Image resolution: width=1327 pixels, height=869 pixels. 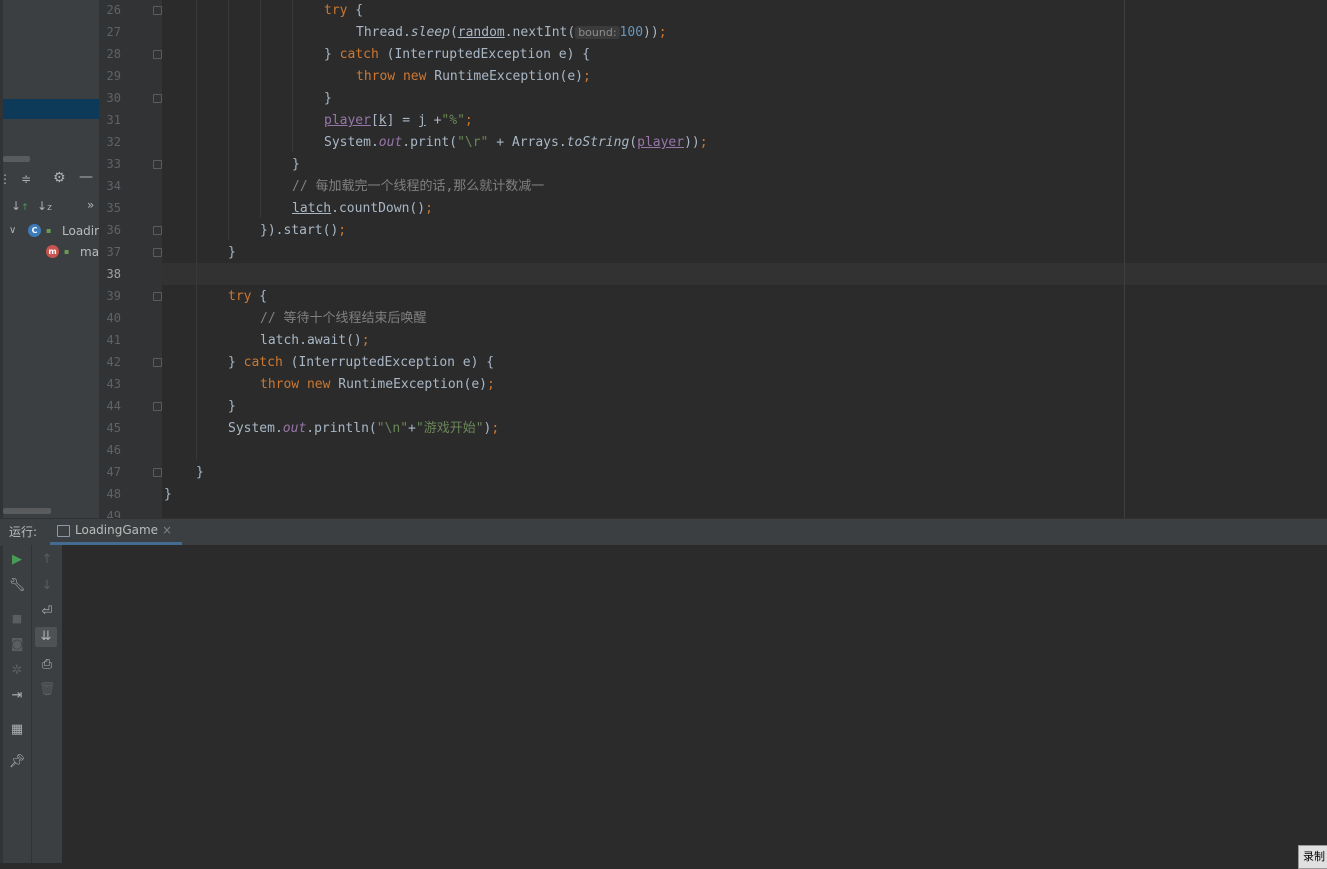 I want to click on line-number: 32, so click(x=113, y=142).